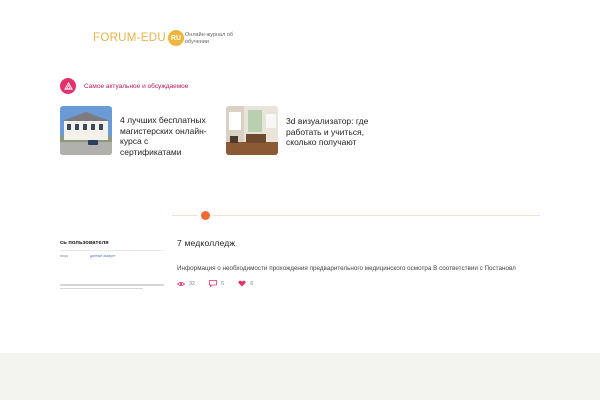 The width and height of the screenshot is (600, 400). I want to click on comment-icon, so click(213, 283).